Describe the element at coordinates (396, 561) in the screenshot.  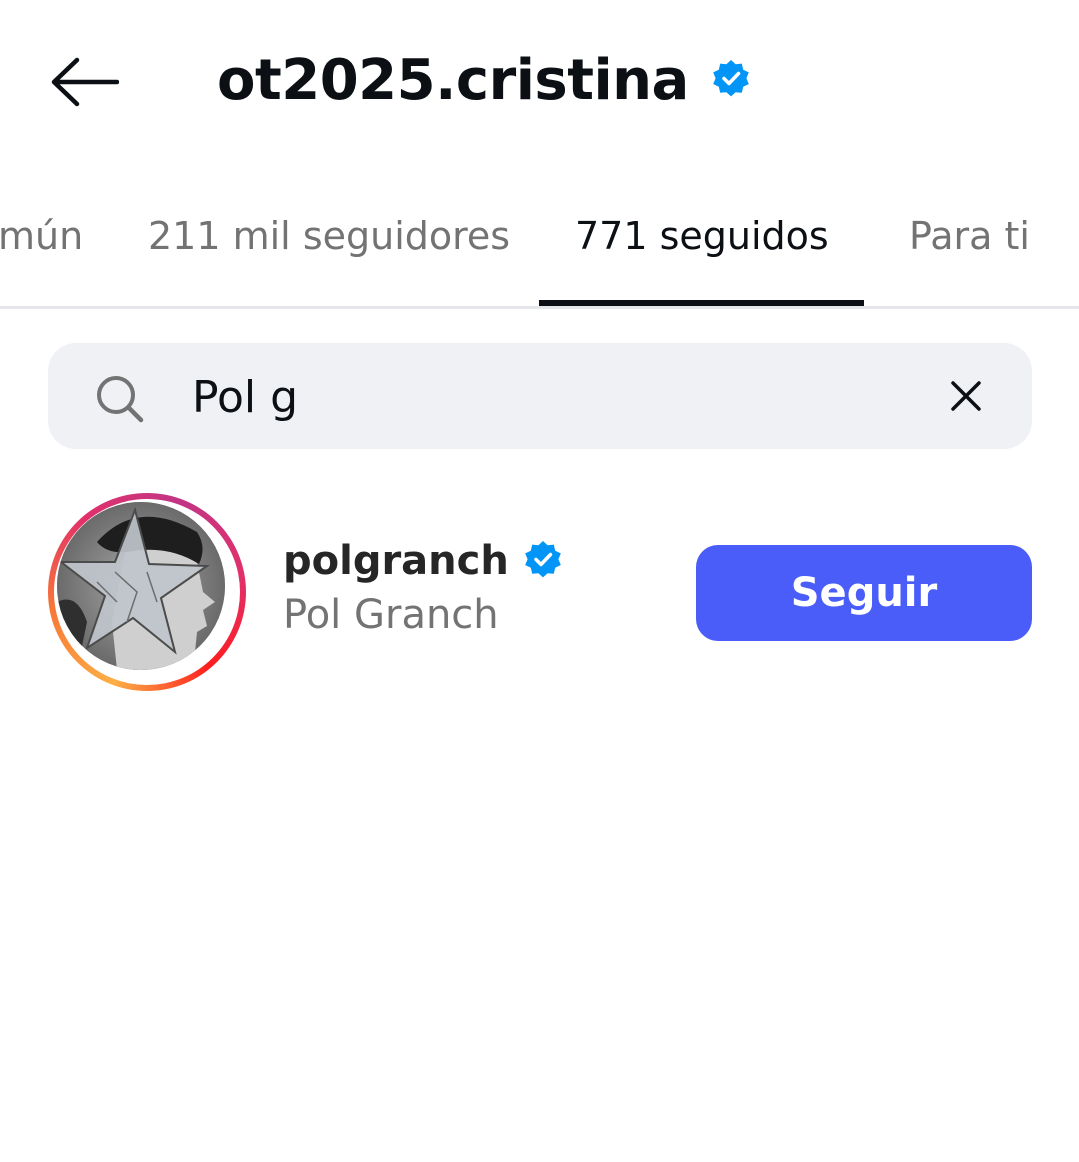
I see `result-username: polgranch` at that location.